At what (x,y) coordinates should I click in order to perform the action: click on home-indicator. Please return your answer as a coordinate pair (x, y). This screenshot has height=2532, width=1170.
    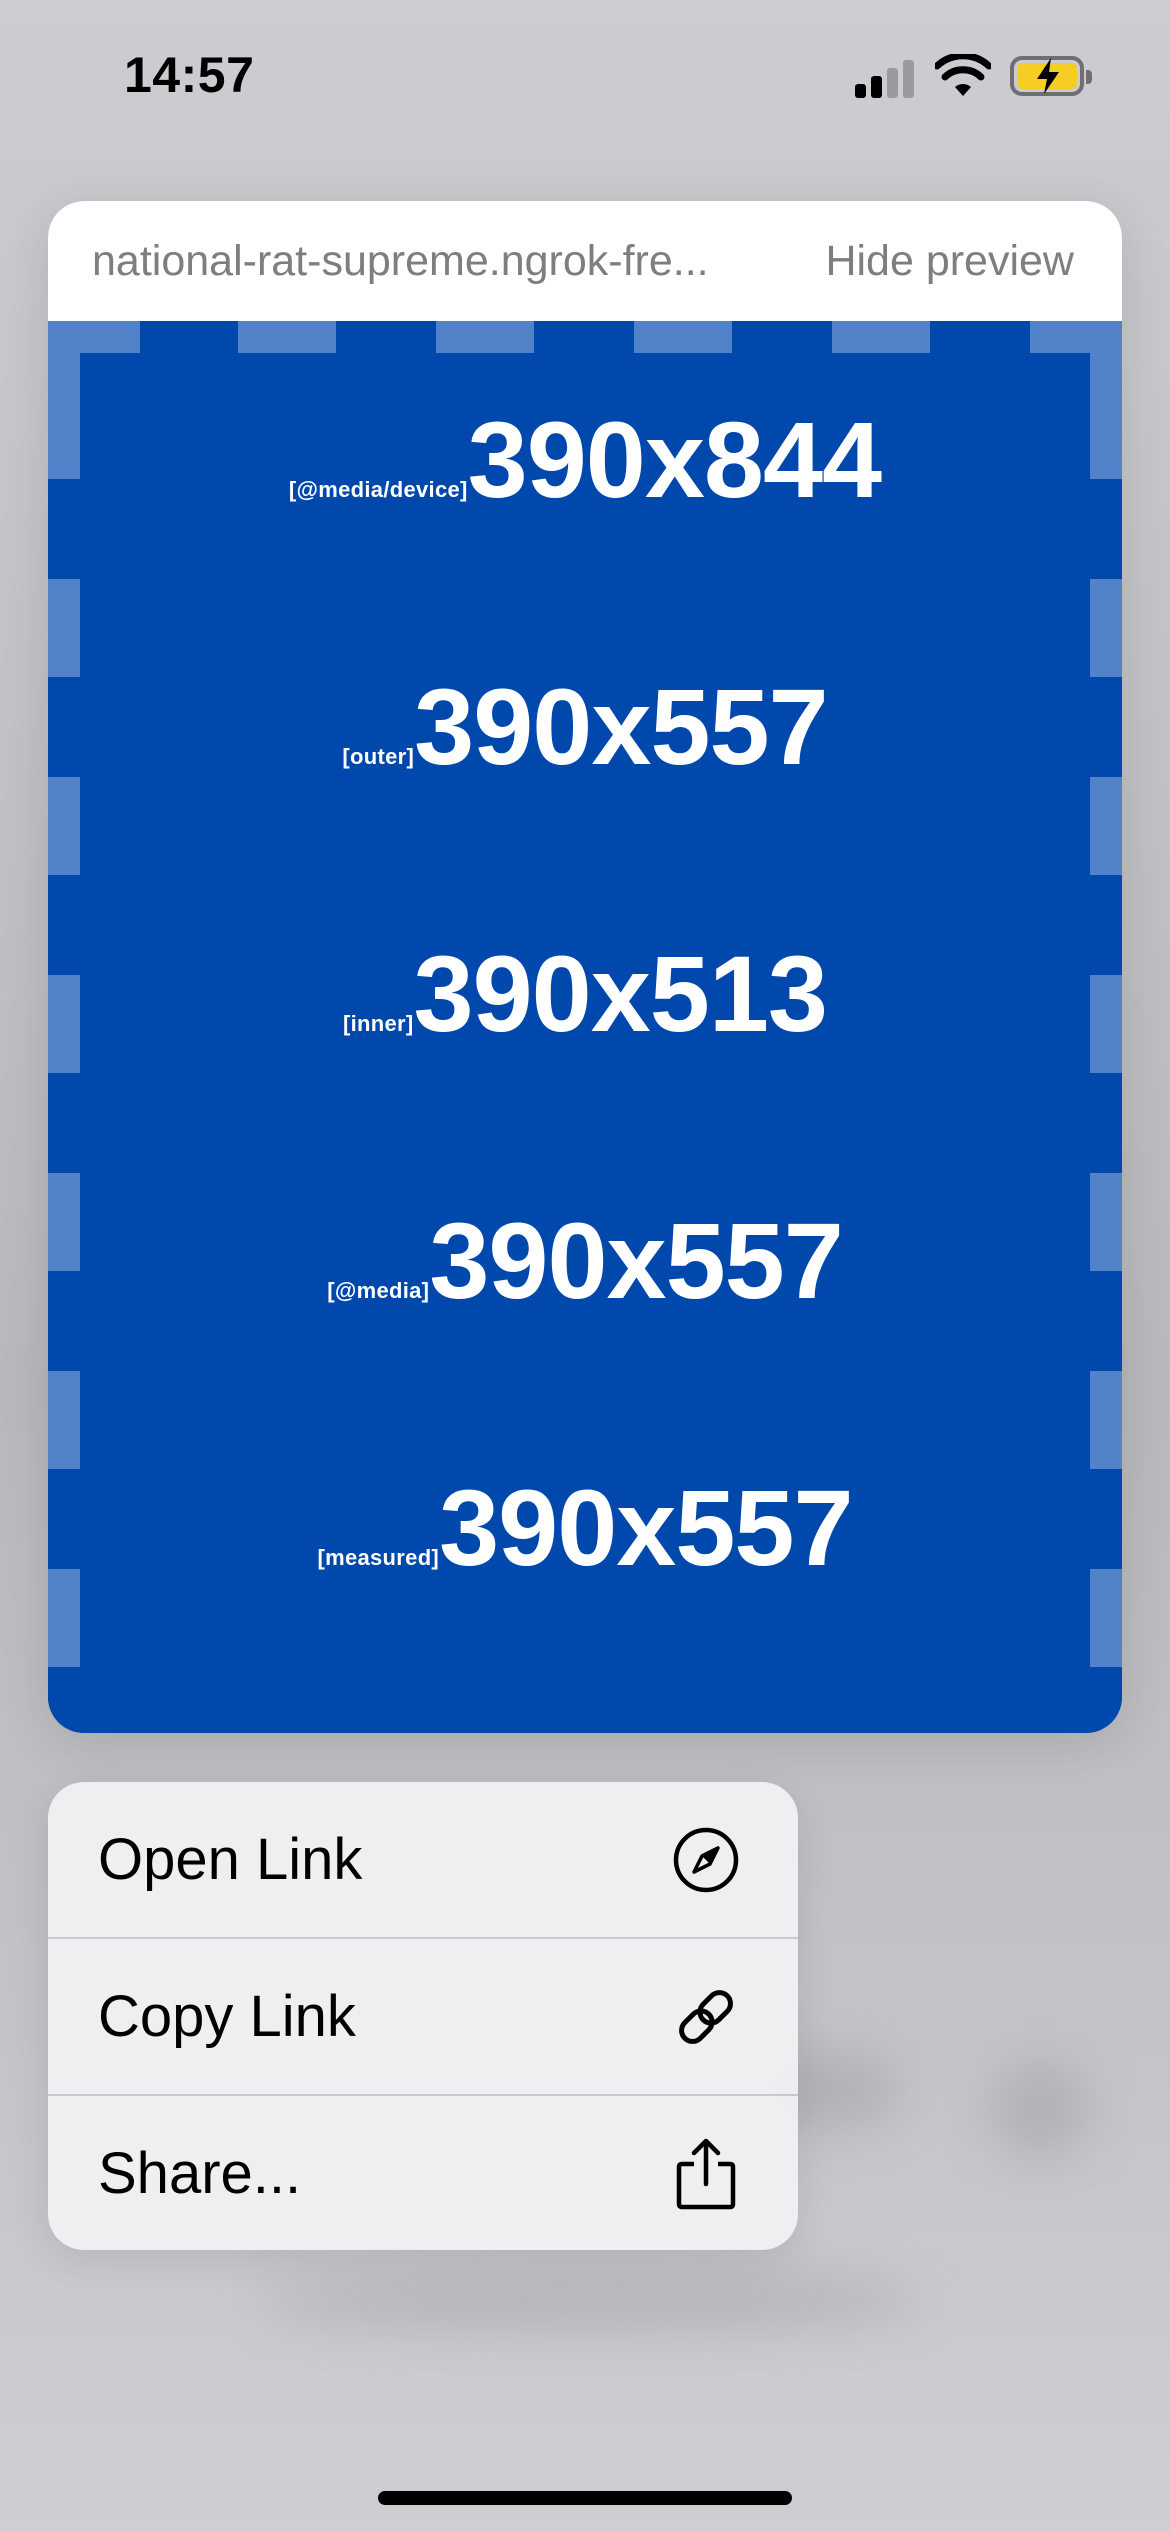
    Looking at the image, I should click on (585, 2498).